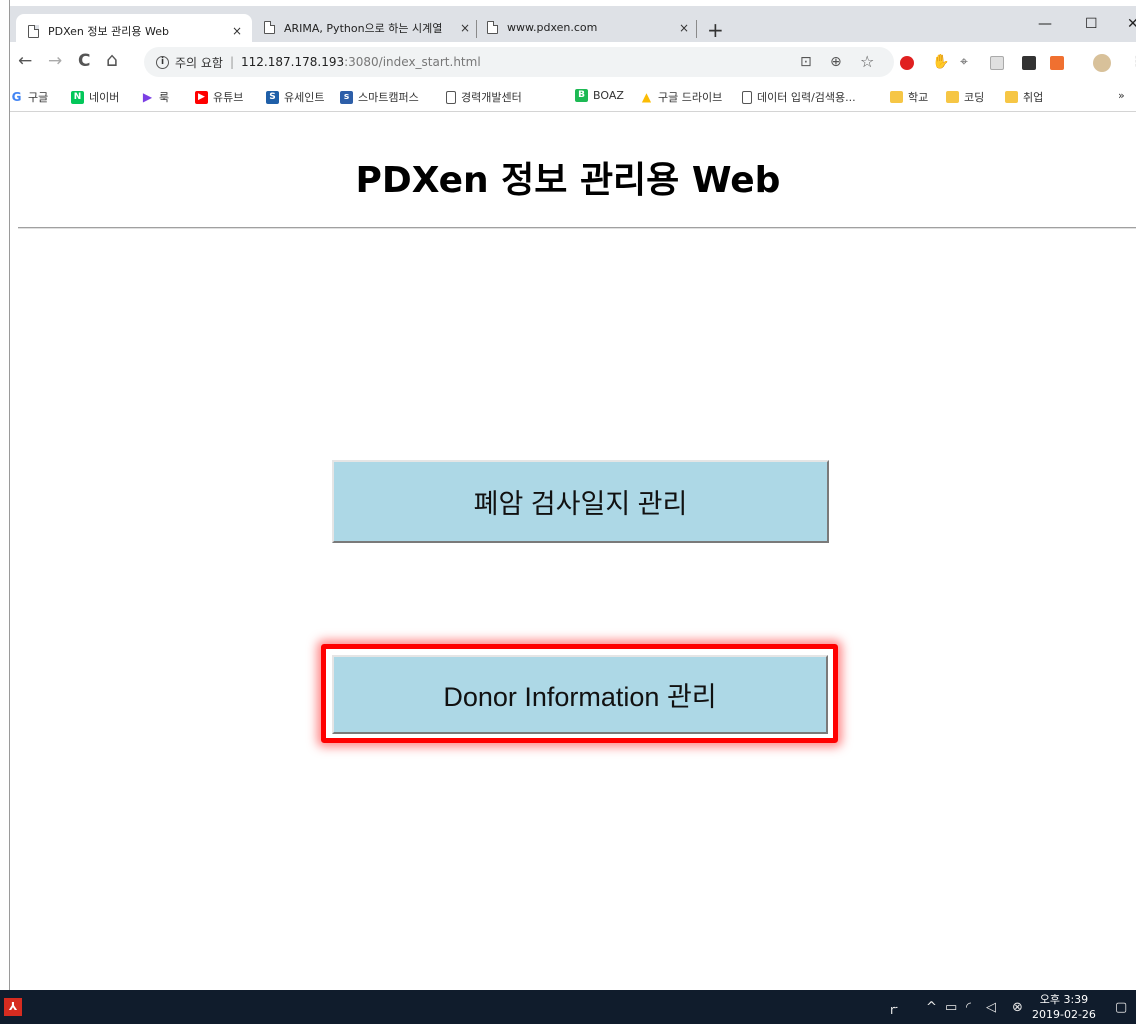 This screenshot has height=1024, width=1136. What do you see at coordinates (155, 97) in the screenshot?
I see `bookmark-item: ▶ 룩` at bounding box center [155, 97].